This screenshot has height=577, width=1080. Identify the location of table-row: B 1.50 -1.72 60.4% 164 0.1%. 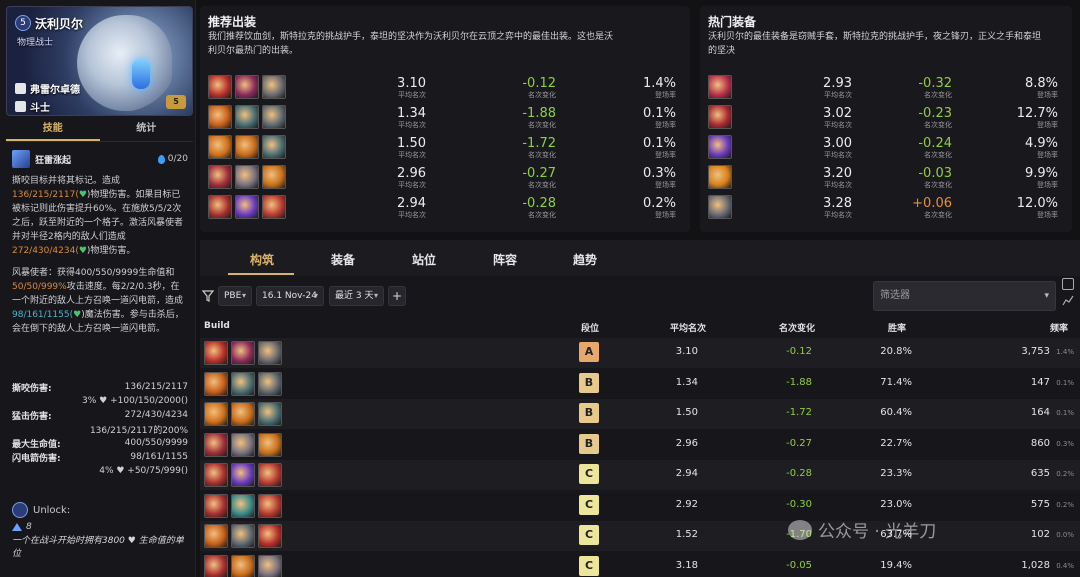
(640, 414).